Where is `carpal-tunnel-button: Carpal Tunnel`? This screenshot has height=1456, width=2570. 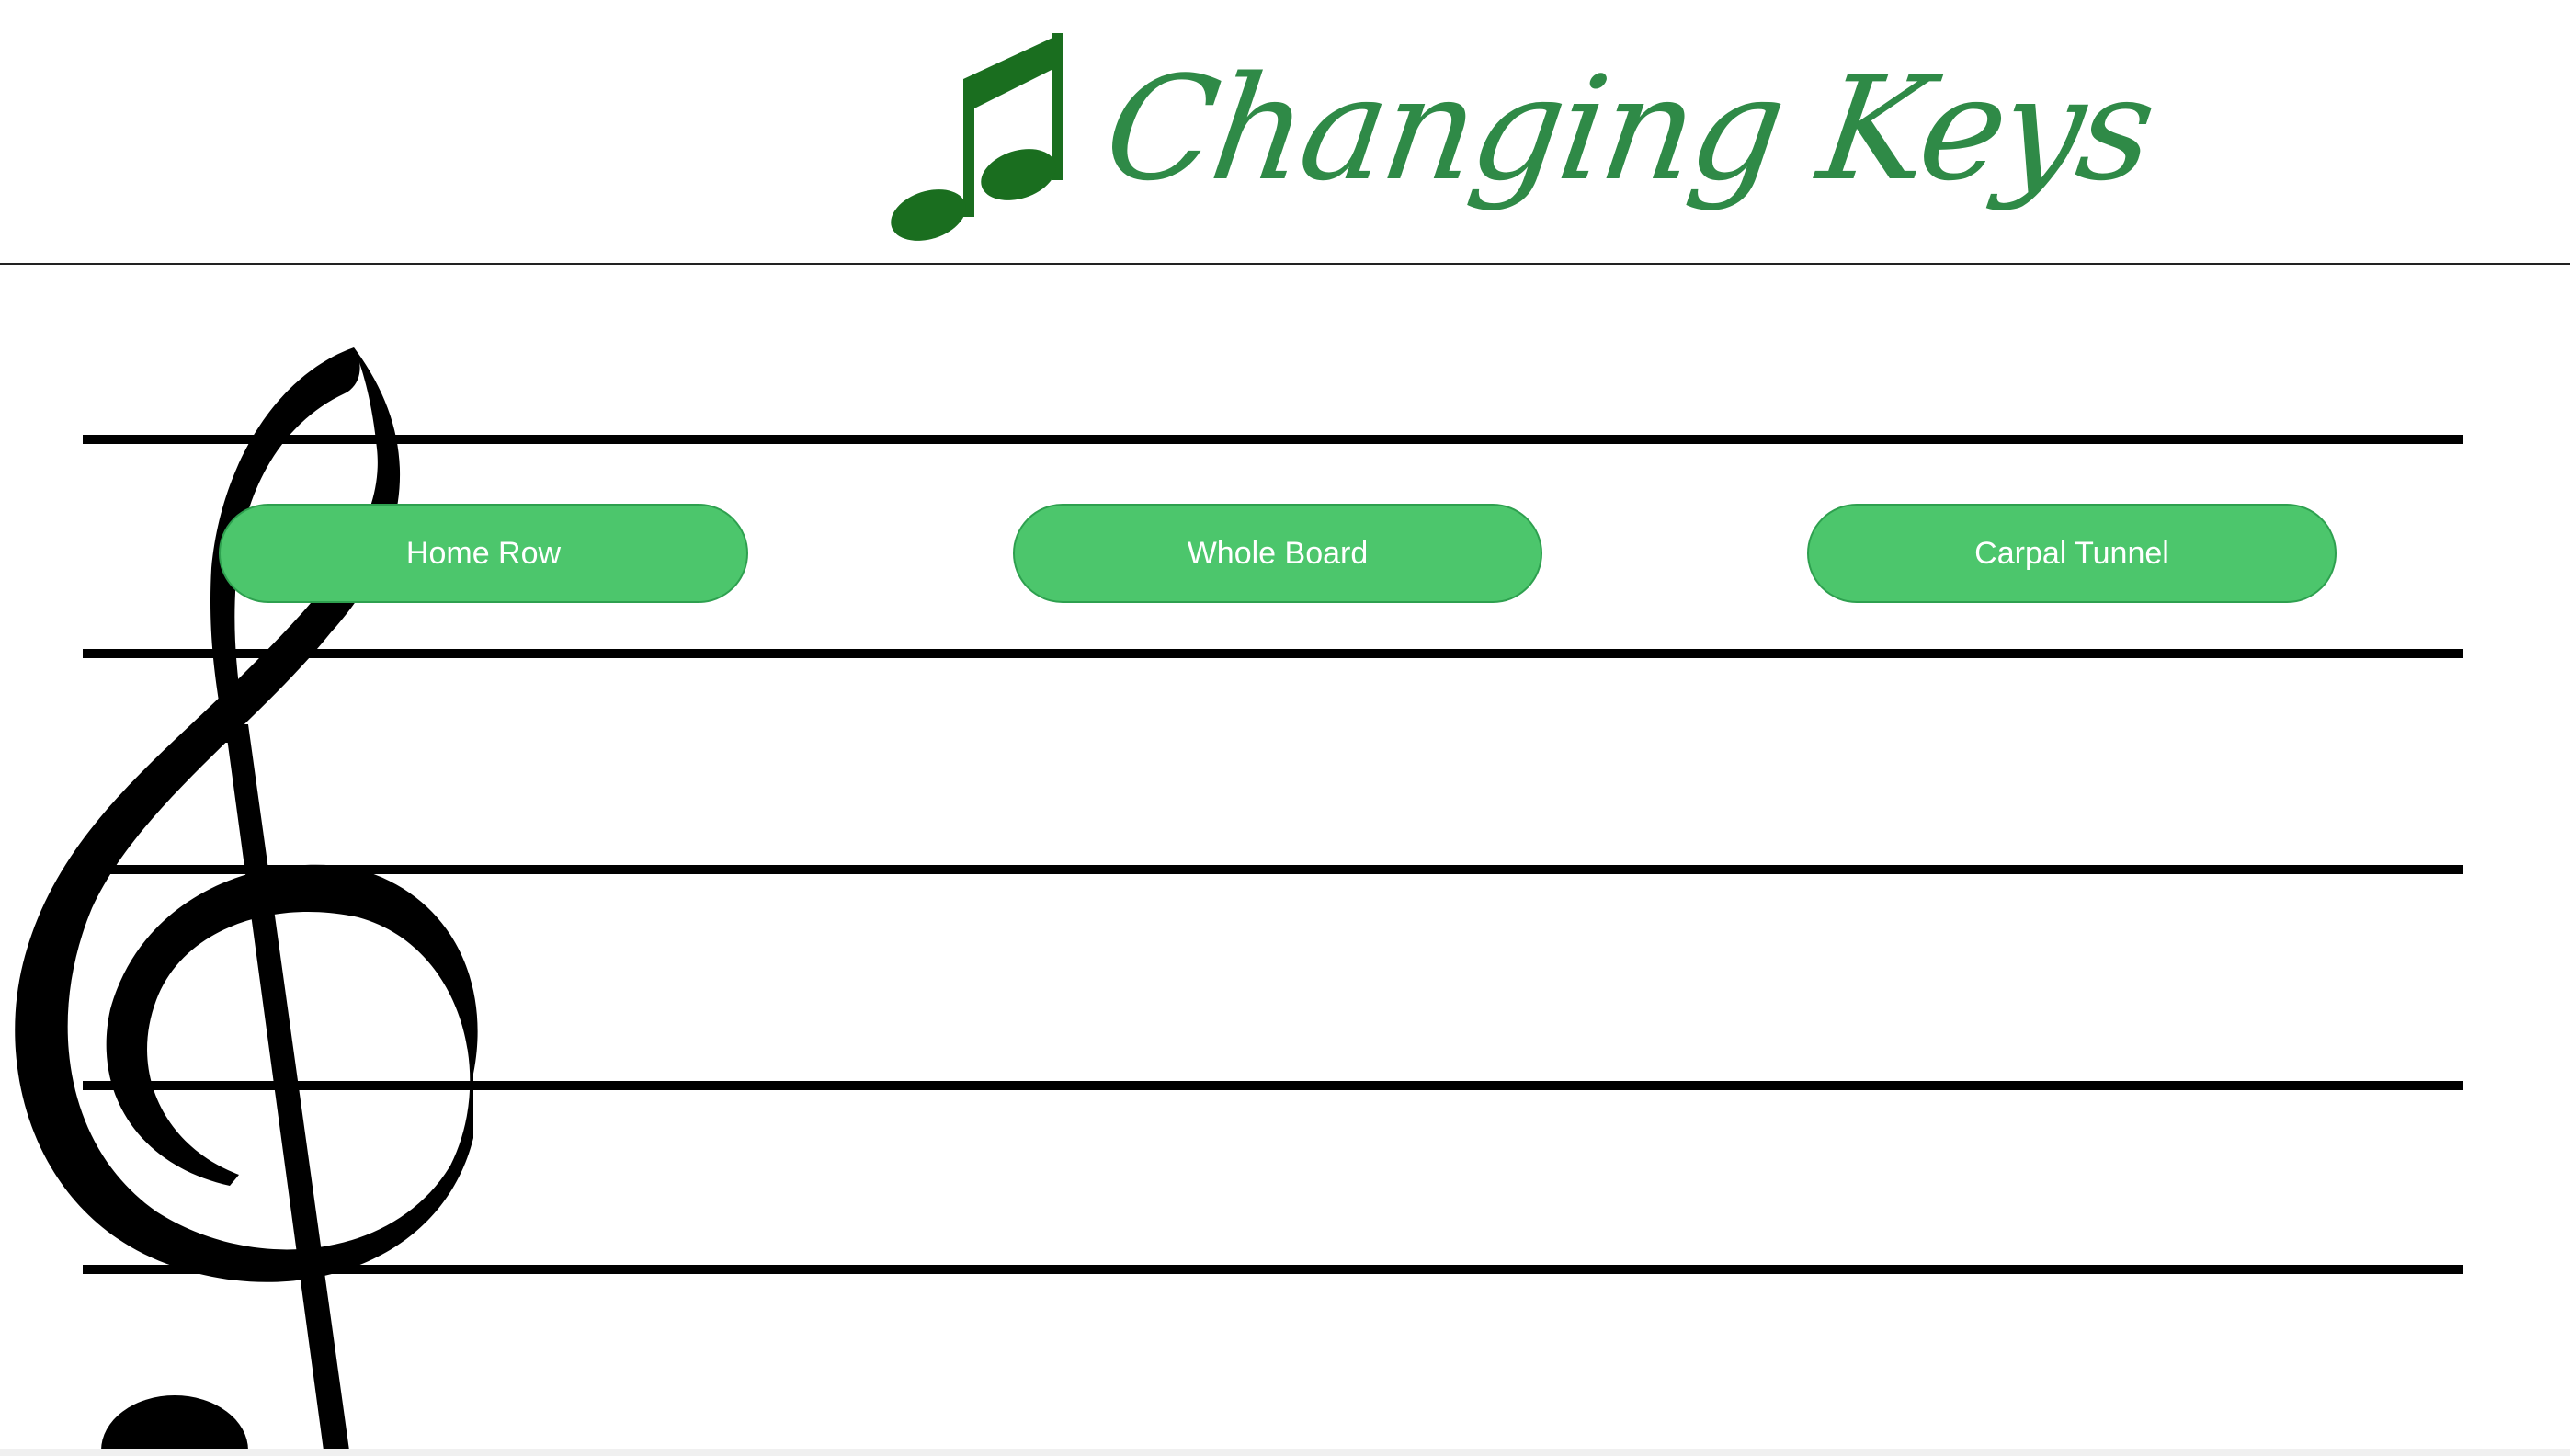
carpal-tunnel-button: Carpal Tunnel is located at coordinates (2072, 553).